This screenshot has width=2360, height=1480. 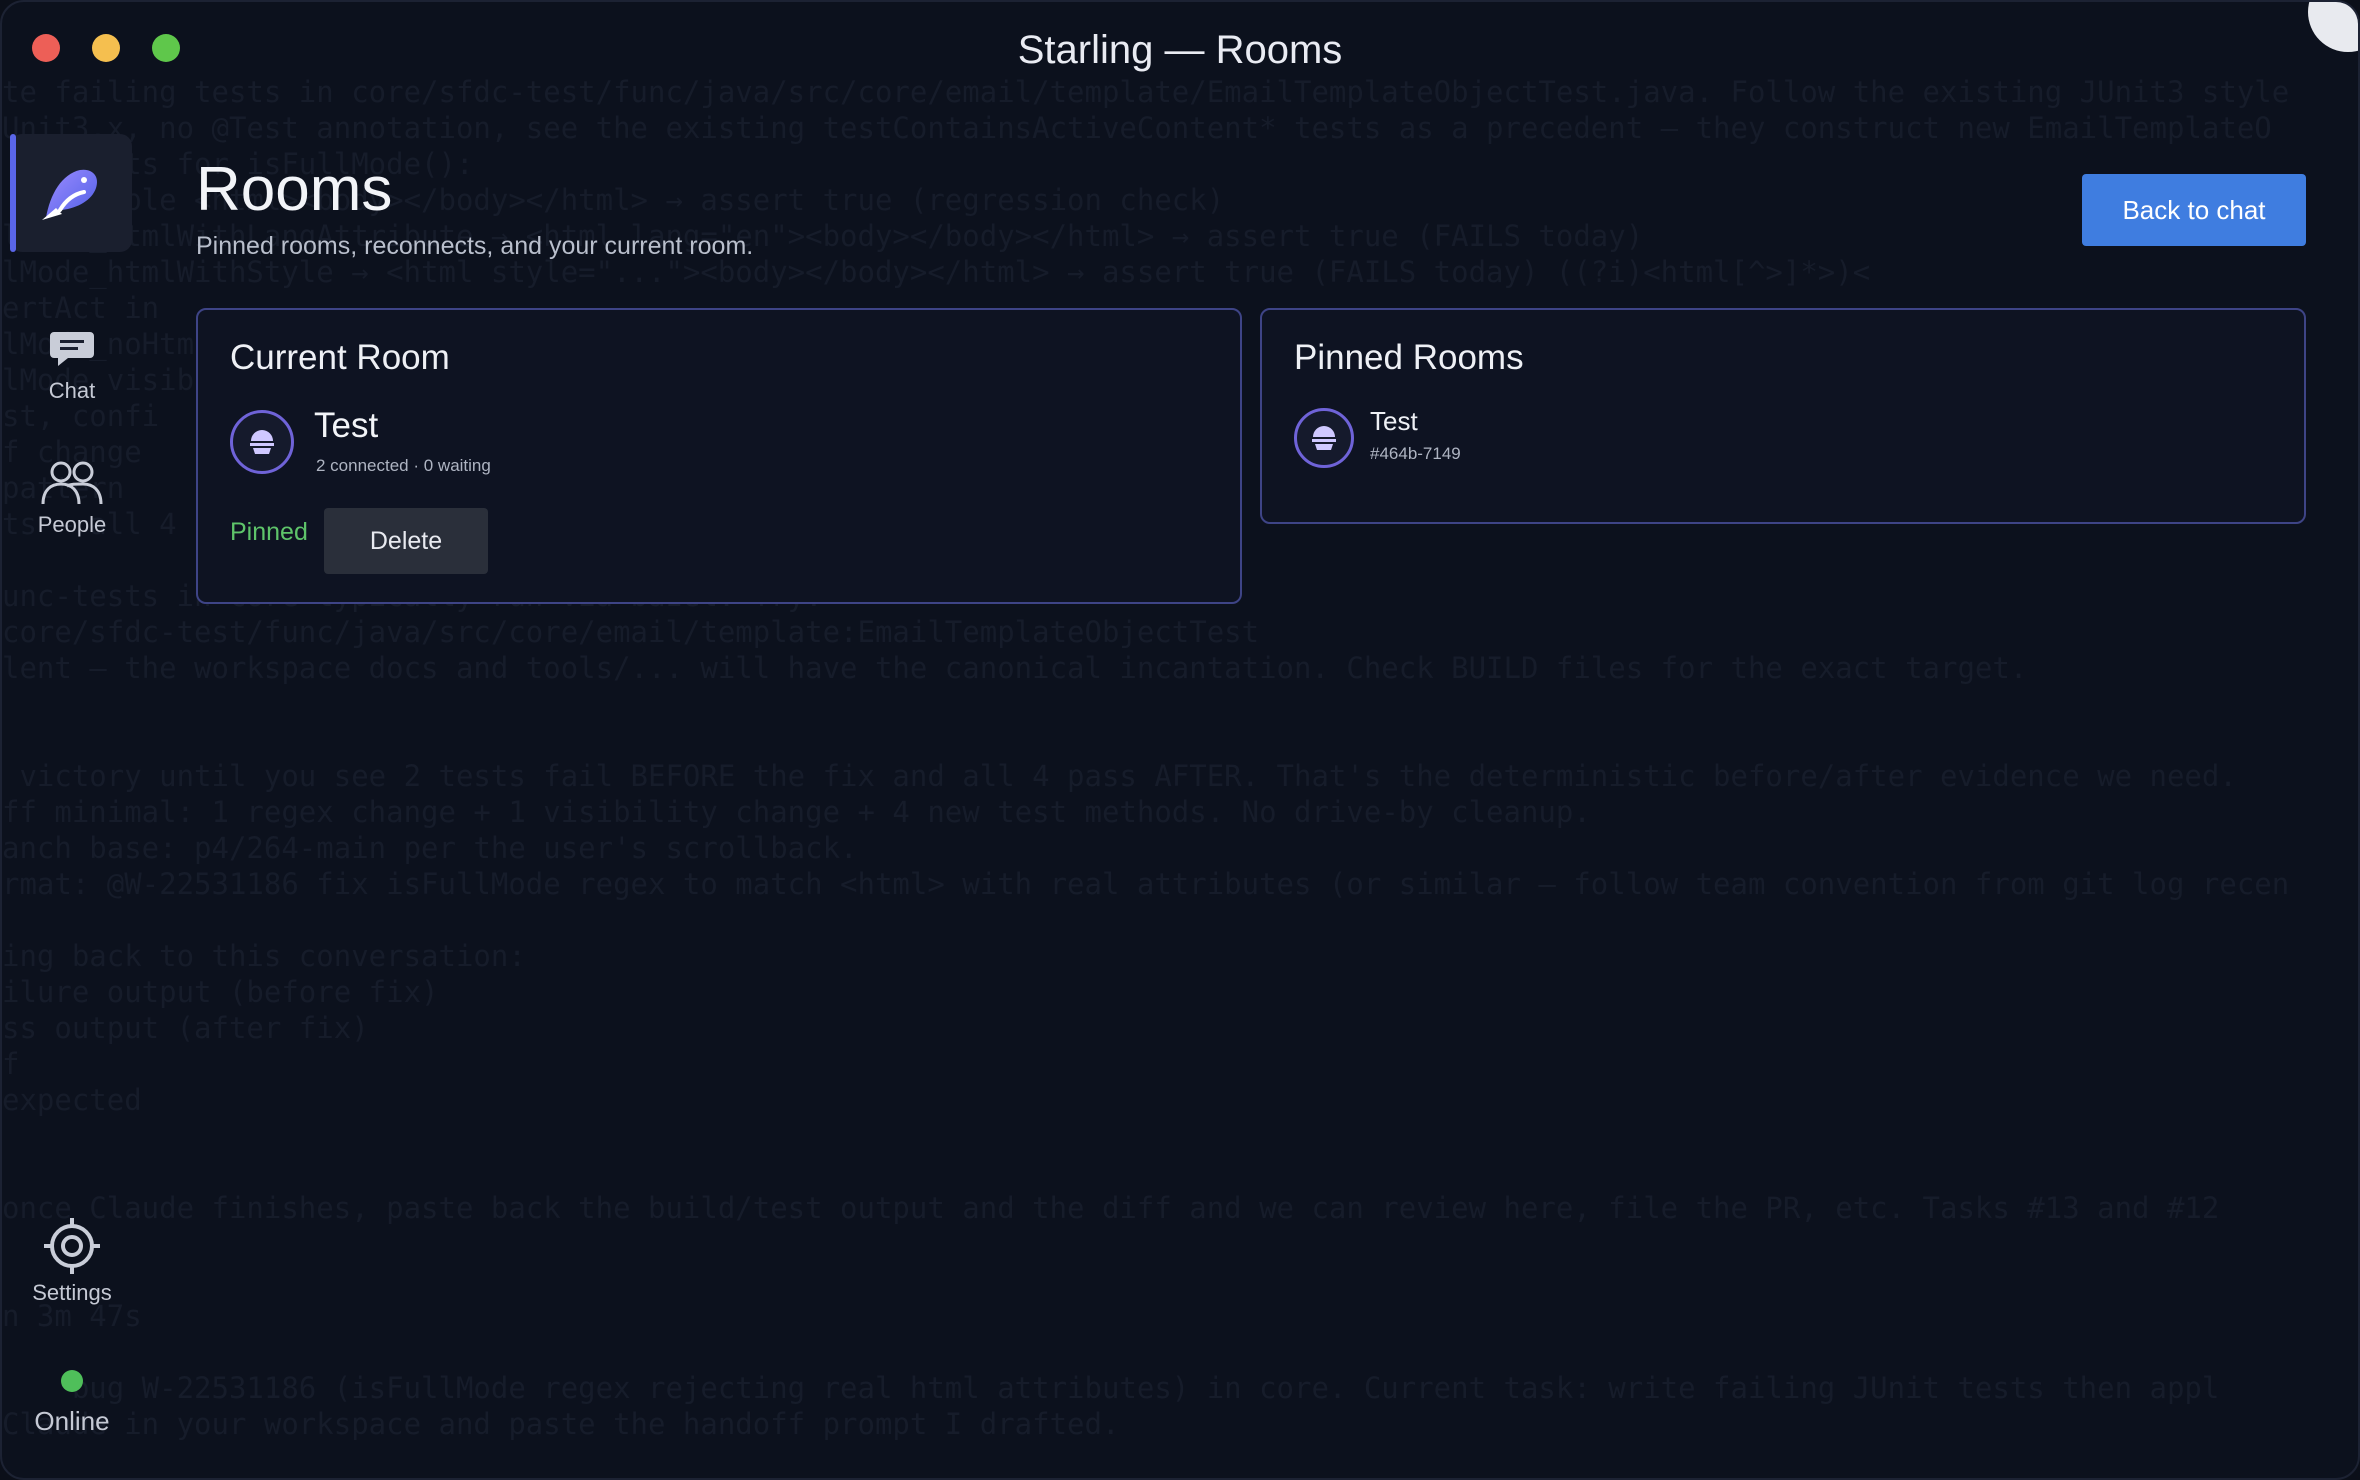 What do you see at coordinates (1180, 50) in the screenshot?
I see `window-title: Starling — Rooms` at bounding box center [1180, 50].